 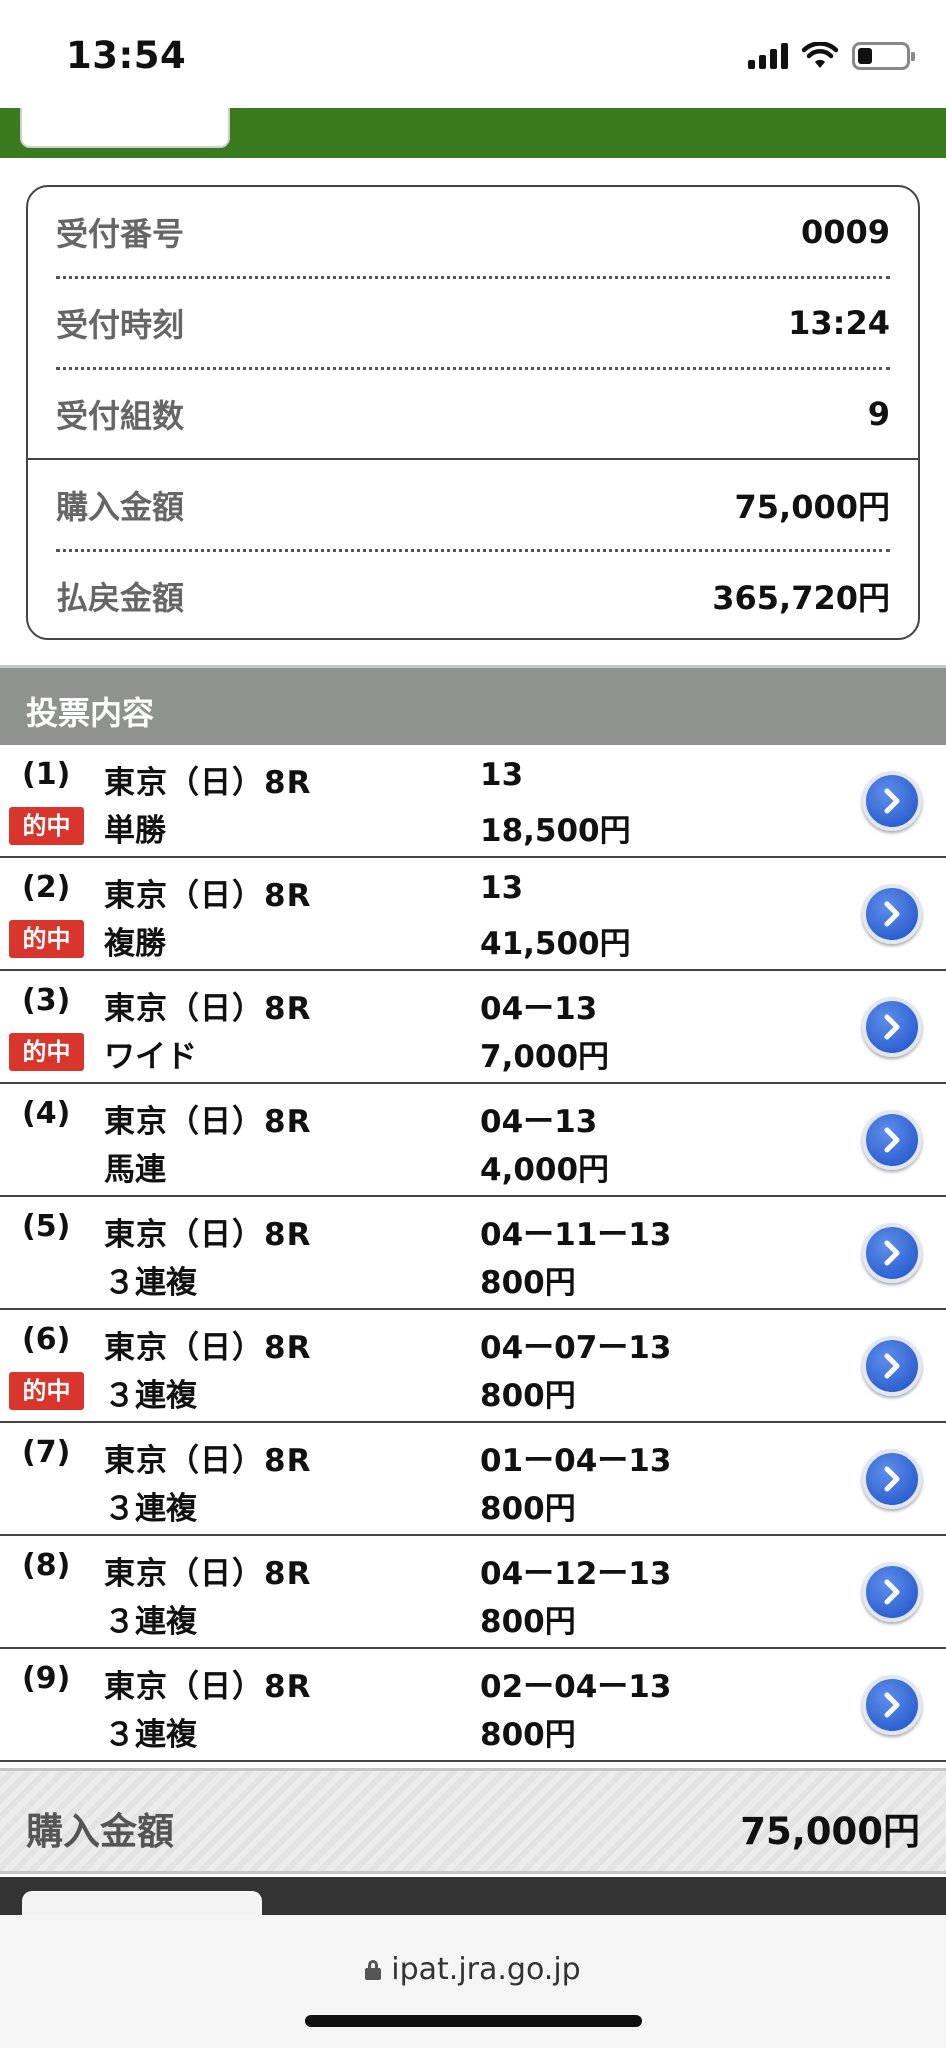 What do you see at coordinates (473, 1479) in the screenshot?
I see `bet-row: (7) 東京（日）8R ３連複 01ー04ー13 800円` at bounding box center [473, 1479].